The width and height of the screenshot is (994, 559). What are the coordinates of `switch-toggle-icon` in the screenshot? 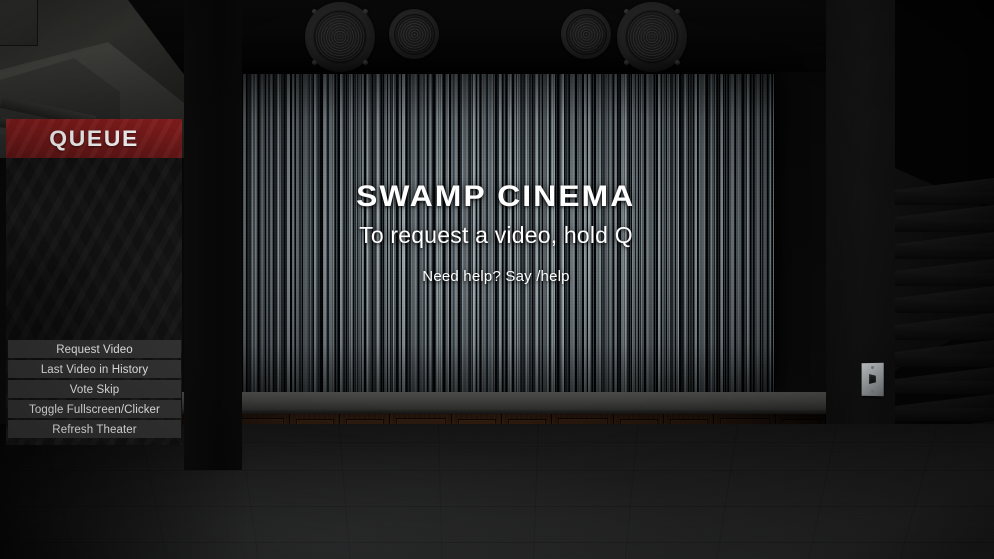 It's located at (872, 379).